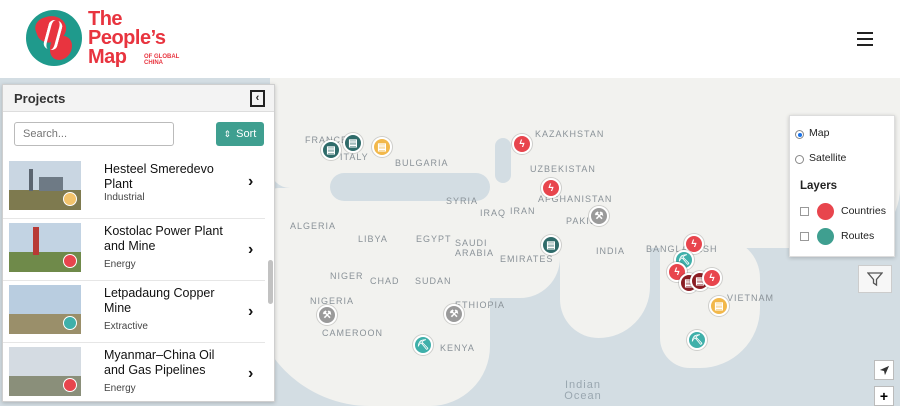 Image resolution: width=900 pixels, height=406 pixels. I want to click on project-title: Kostolac Power Plant and Mine, so click(163, 238).